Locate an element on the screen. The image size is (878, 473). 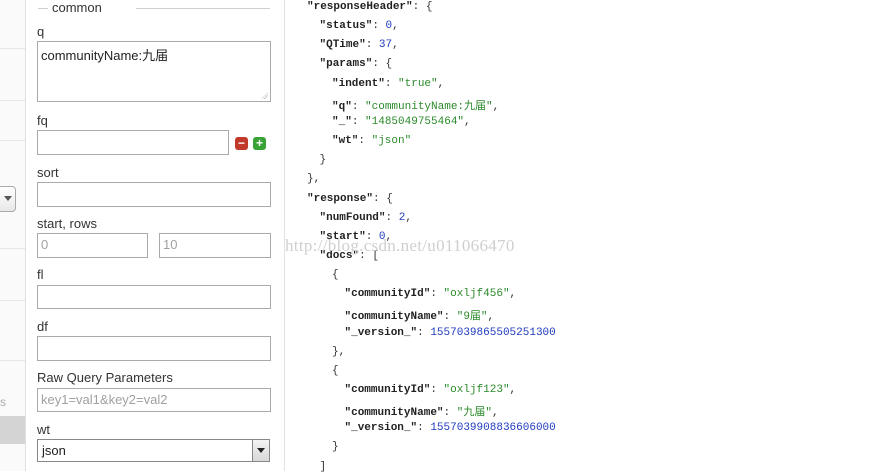
json-number-value: 37 is located at coordinates (385, 45).